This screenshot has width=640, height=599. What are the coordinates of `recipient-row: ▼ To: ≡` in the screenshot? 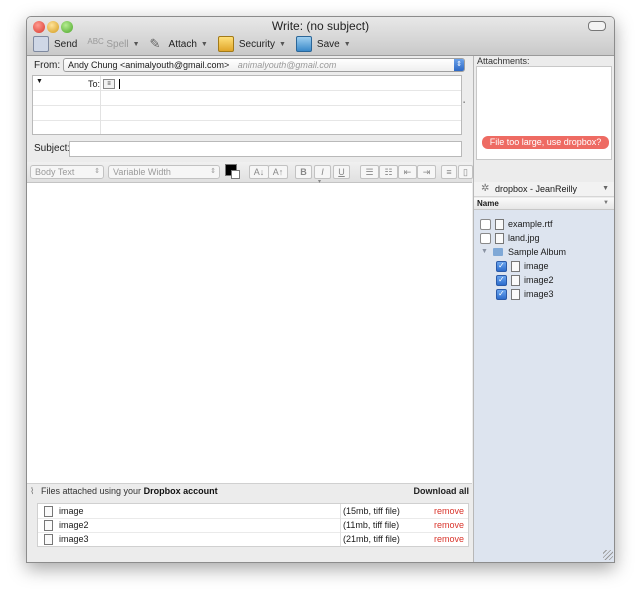 It's located at (247, 83).